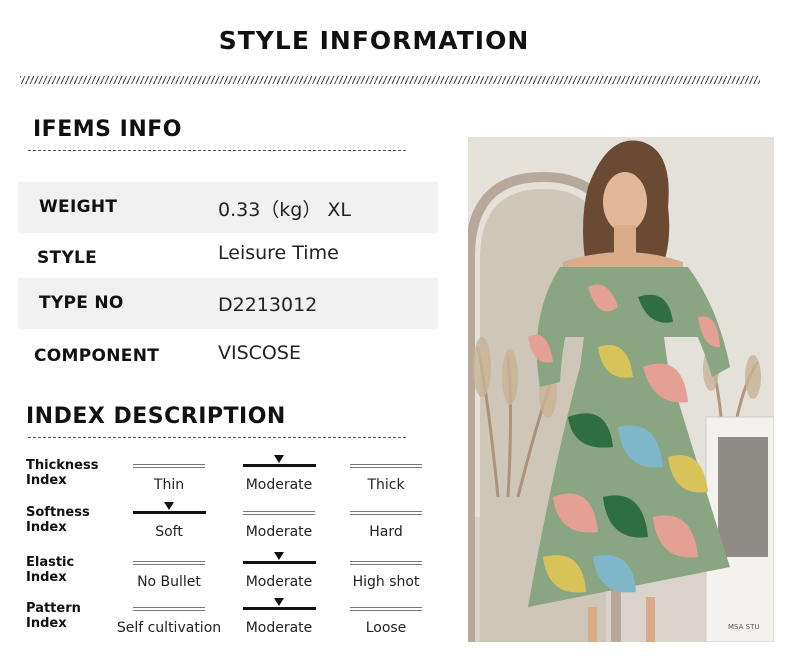 The height and width of the screenshot is (664, 790). I want to click on info-value: VISCOSE, so click(259, 353).